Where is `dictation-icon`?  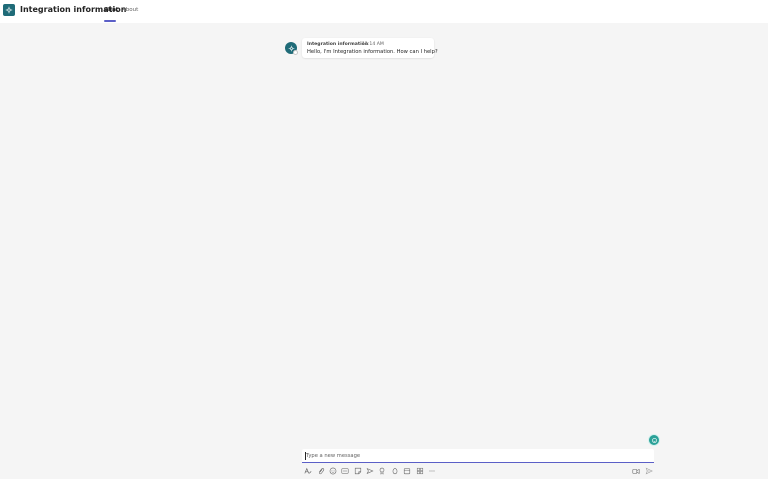 dictation-icon is located at coordinates (635, 470).